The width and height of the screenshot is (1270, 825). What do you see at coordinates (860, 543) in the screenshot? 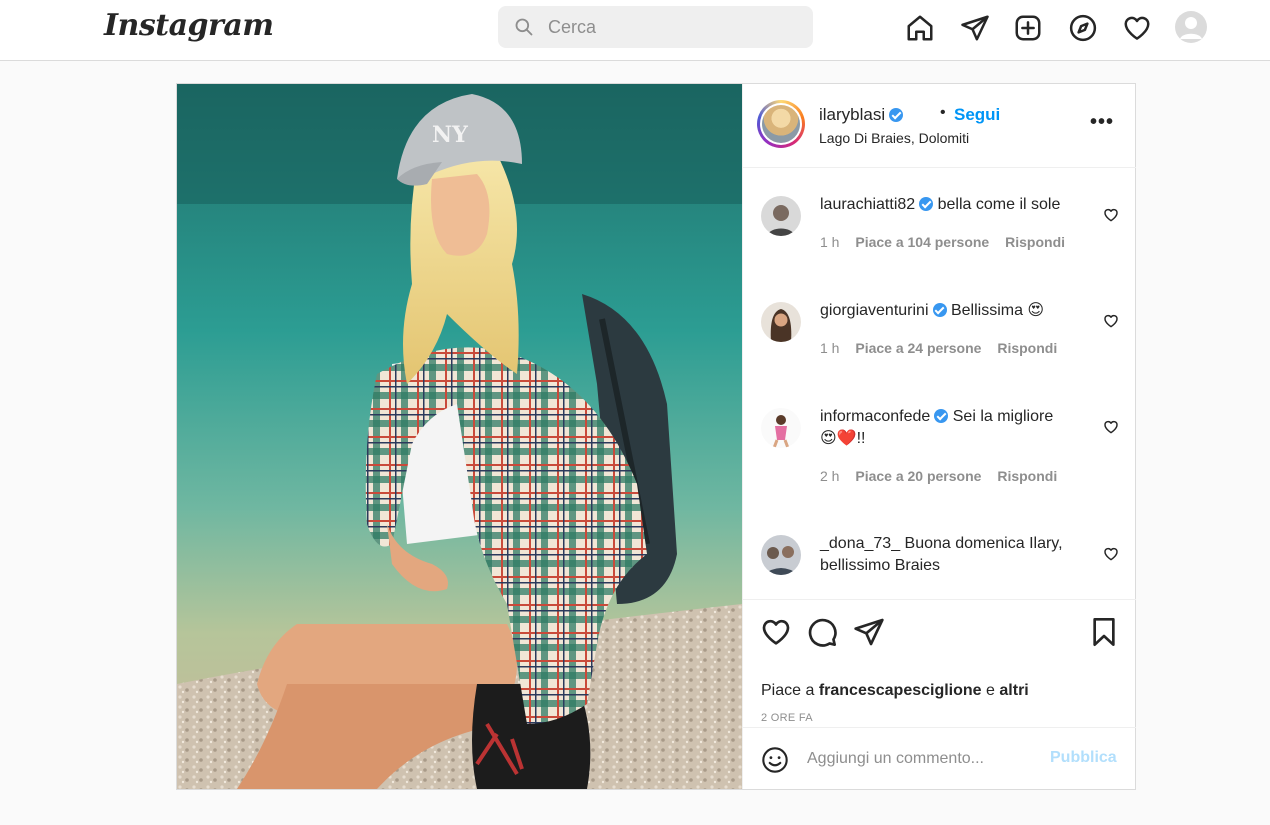
I see `comment-username: _dona_73_` at bounding box center [860, 543].